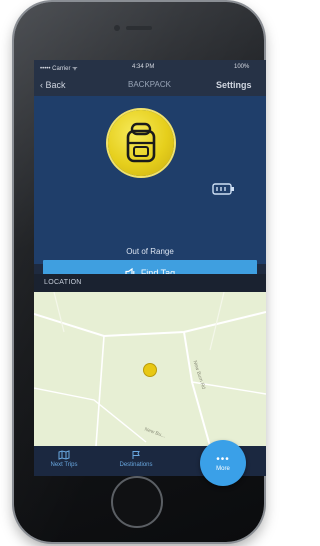 The width and height of the screenshot is (320, 546). Describe the element at coordinates (223, 469) in the screenshot. I see `tab-more-label: More` at that location.